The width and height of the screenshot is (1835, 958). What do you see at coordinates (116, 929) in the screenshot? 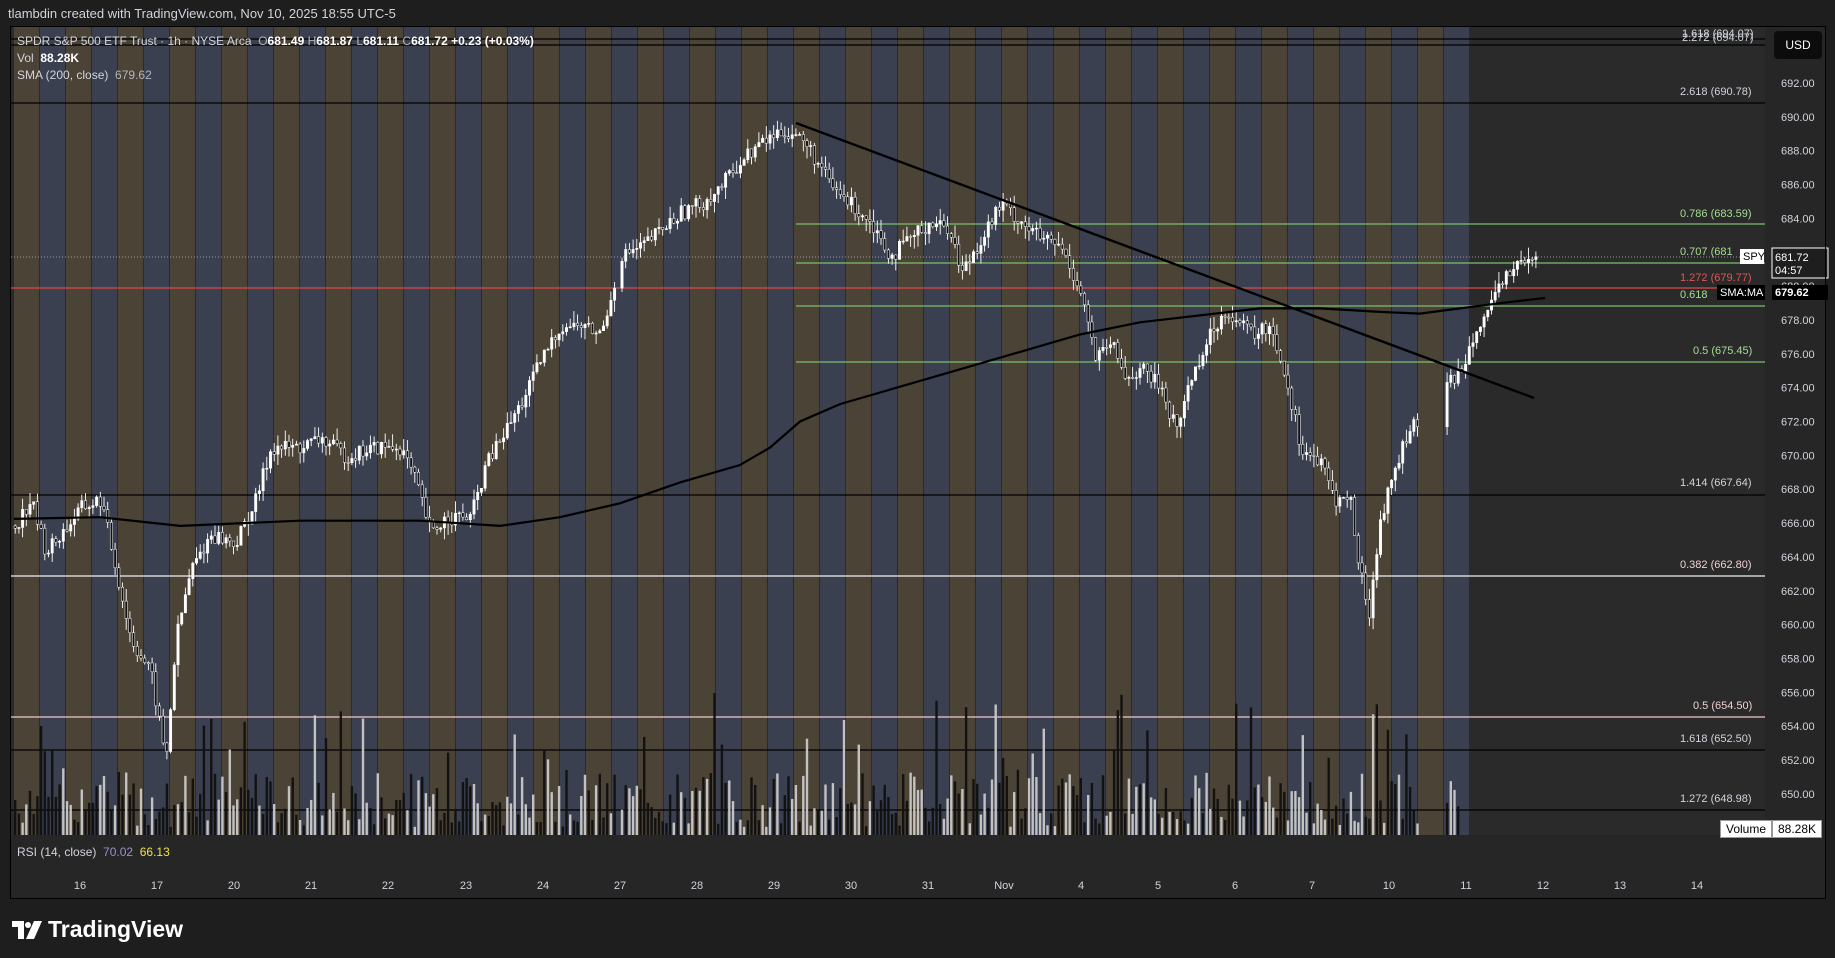
I see `tradingview-wordmark: TradingView` at bounding box center [116, 929].